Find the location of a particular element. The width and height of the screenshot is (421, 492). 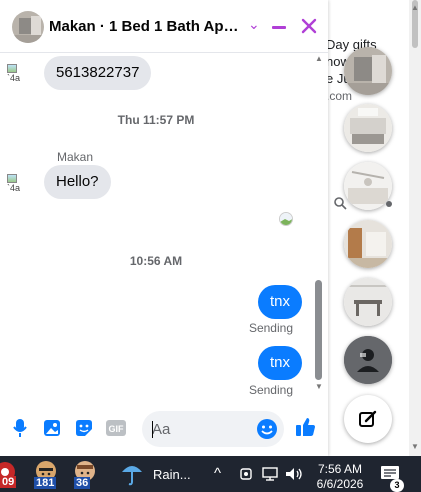

message-timestamp: 10:56 AM is located at coordinates (156, 261).